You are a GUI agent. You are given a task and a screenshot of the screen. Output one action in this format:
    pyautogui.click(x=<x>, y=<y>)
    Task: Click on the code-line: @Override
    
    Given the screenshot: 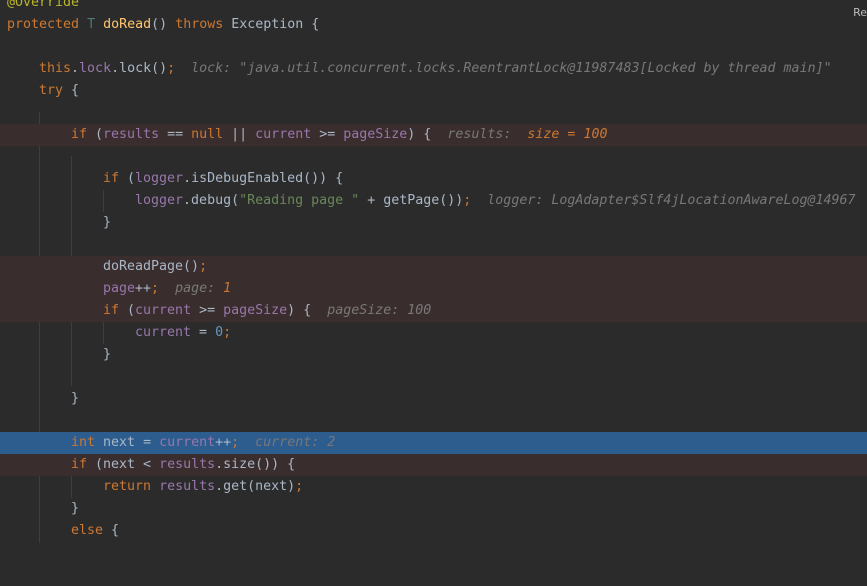 What is the action you would take?
    pyautogui.click(x=433, y=7)
    